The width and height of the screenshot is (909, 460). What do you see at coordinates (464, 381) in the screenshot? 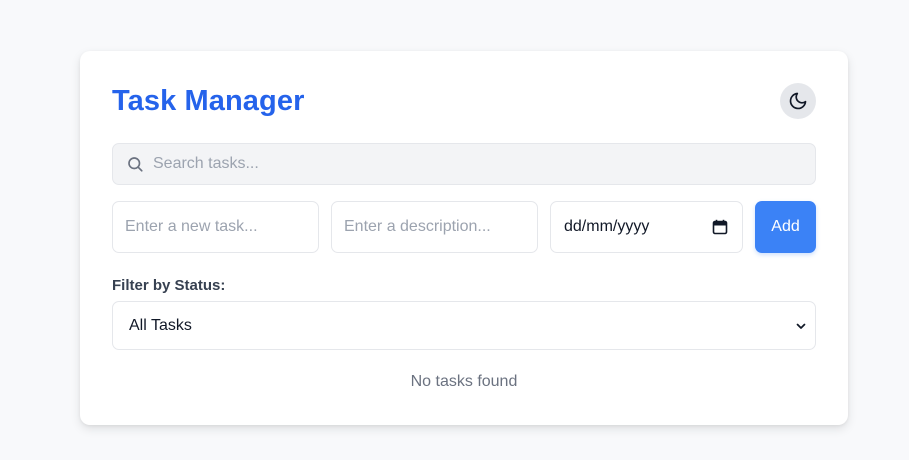
I see `empty-state-message: No tasks found` at bounding box center [464, 381].